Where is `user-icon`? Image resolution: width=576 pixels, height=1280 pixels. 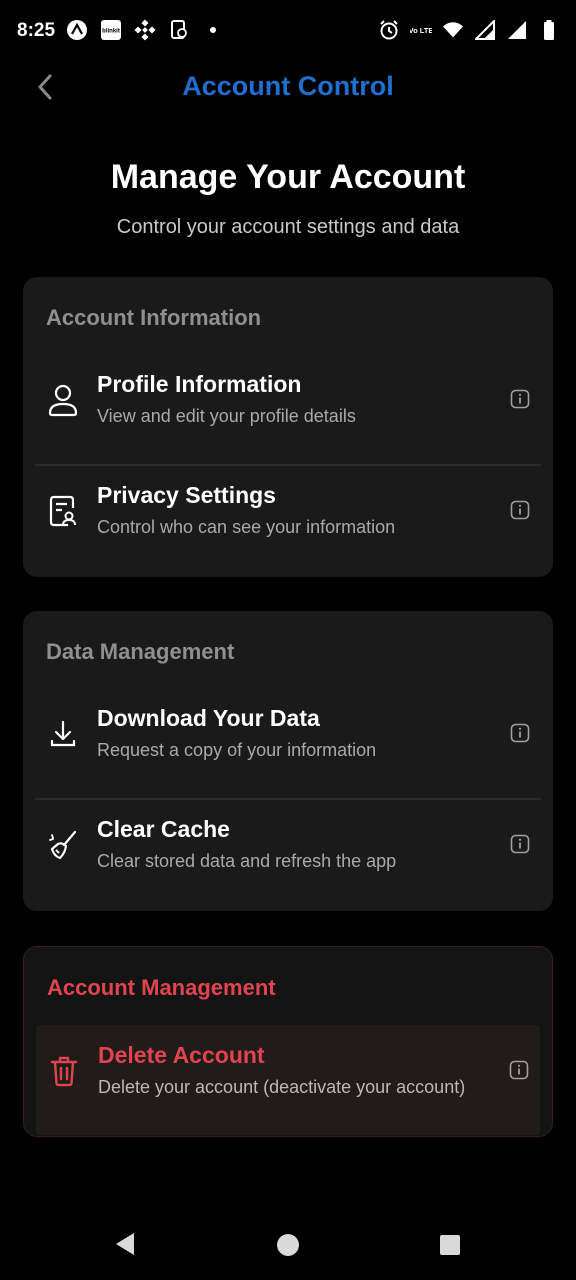
user-icon is located at coordinates (63, 400).